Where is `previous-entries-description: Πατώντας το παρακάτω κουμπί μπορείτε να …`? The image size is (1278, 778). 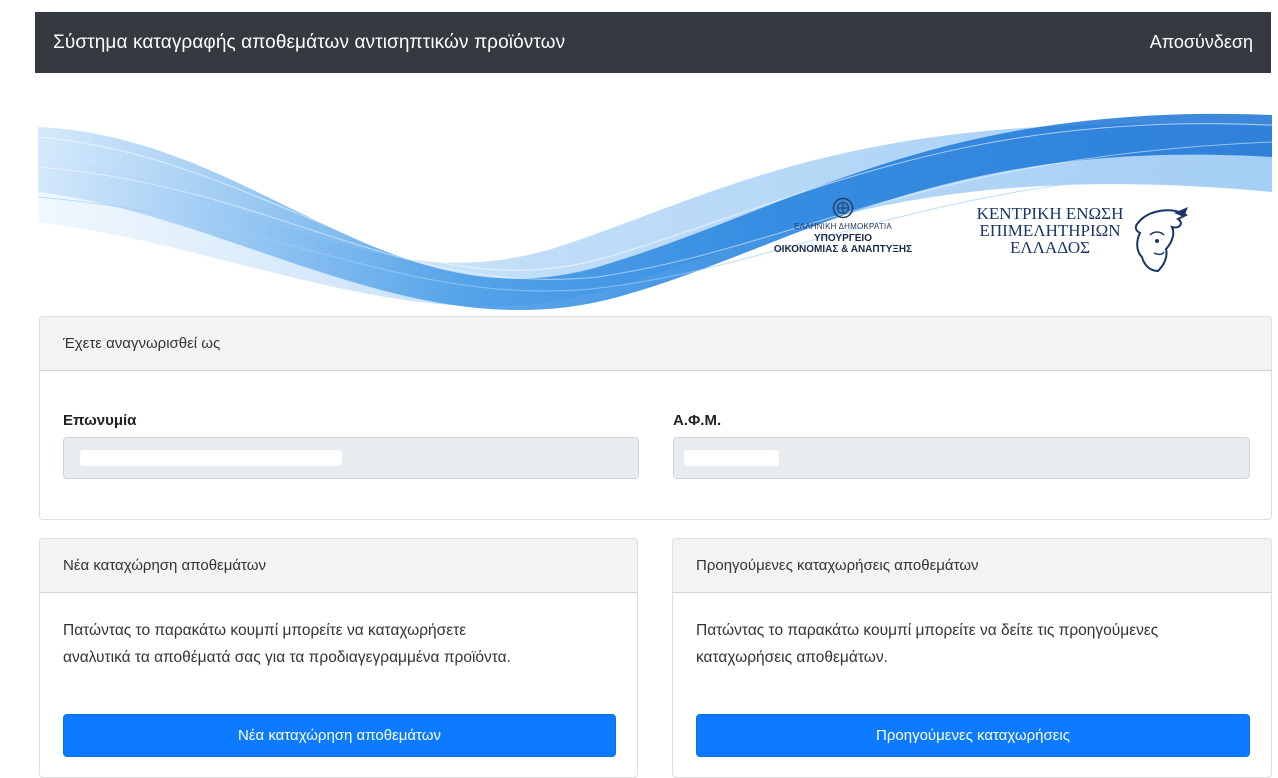
previous-entries-description: Πατώντας το παρακάτω κουμπί μπορείτε να … is located at coordinates (927, 644).